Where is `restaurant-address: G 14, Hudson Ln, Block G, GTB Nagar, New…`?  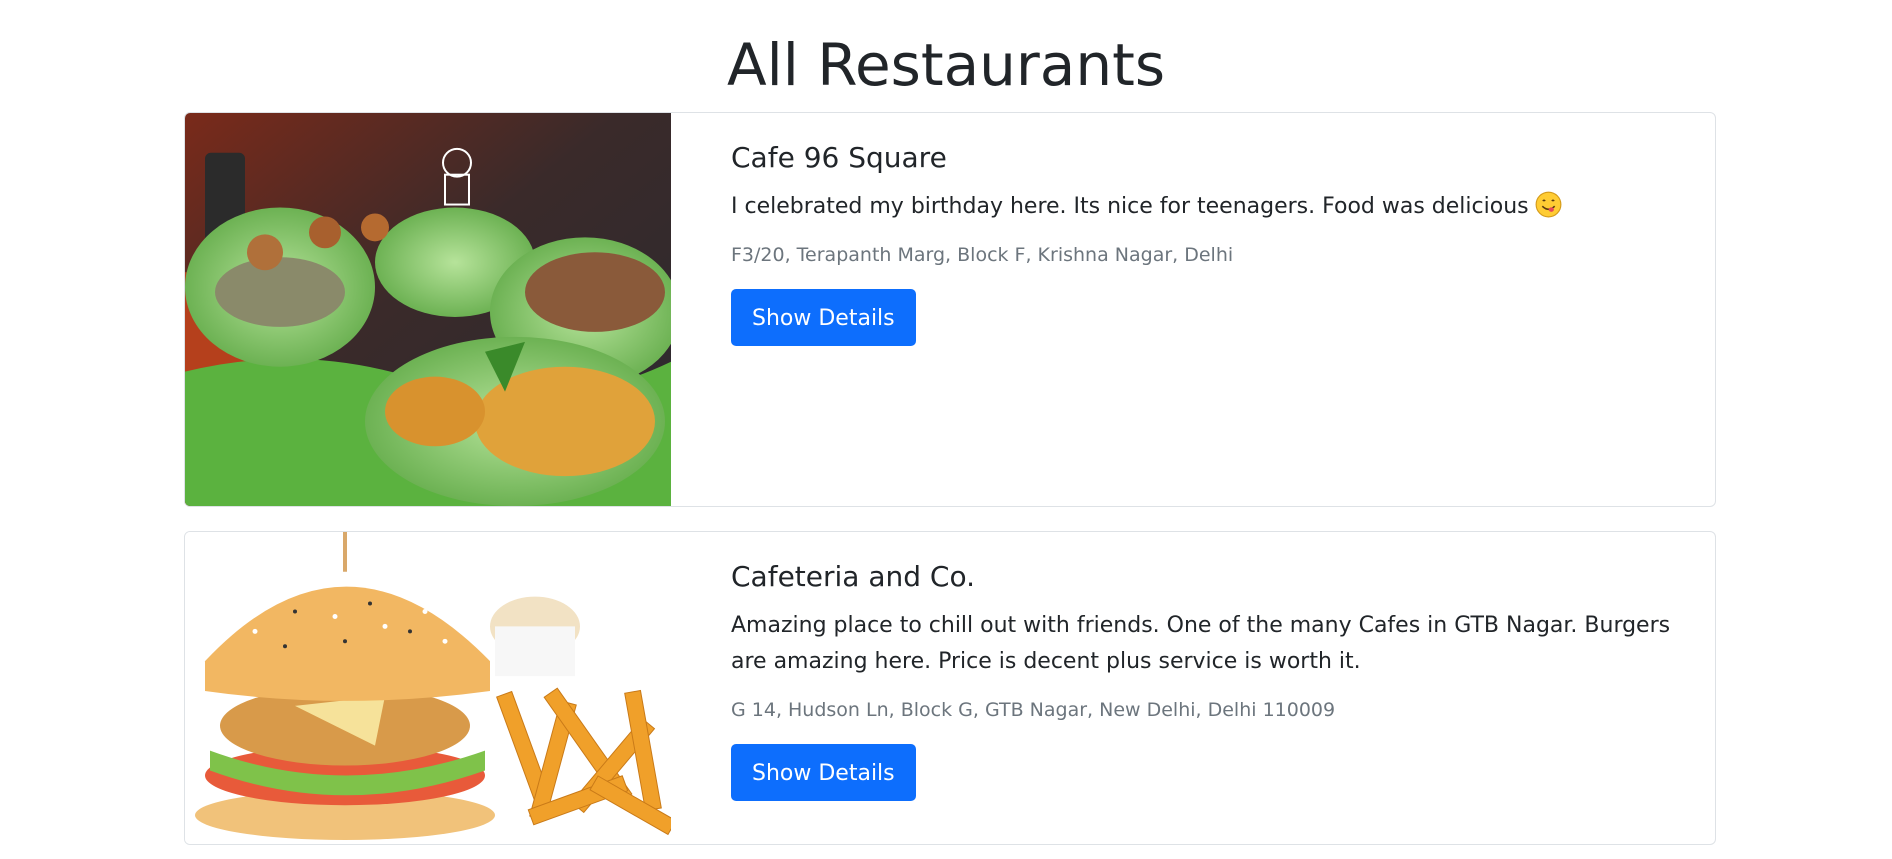 restaurant-address: G 14, Hudson Ln, Block G, GTB Nagar, New… is located at coordinates (1033, 710).